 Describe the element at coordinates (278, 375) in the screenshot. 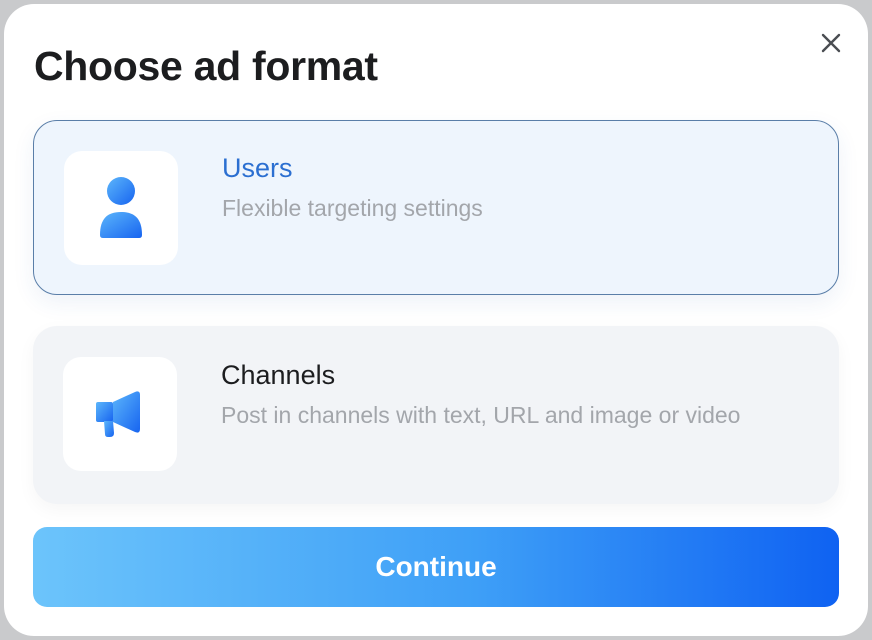

I see `option-title: Channels` at that location.